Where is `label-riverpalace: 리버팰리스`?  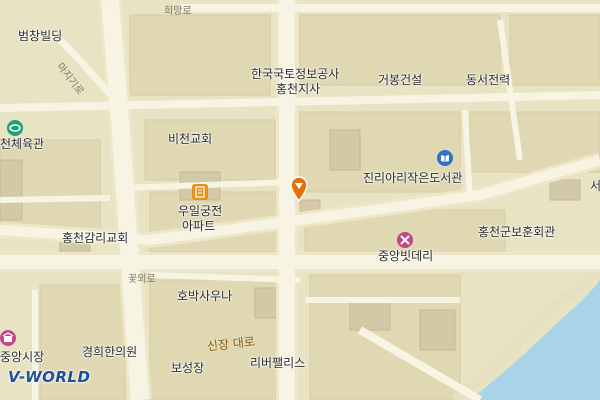 label-riverpalace: 리버팰리스 is located at coordinates (277, 363).